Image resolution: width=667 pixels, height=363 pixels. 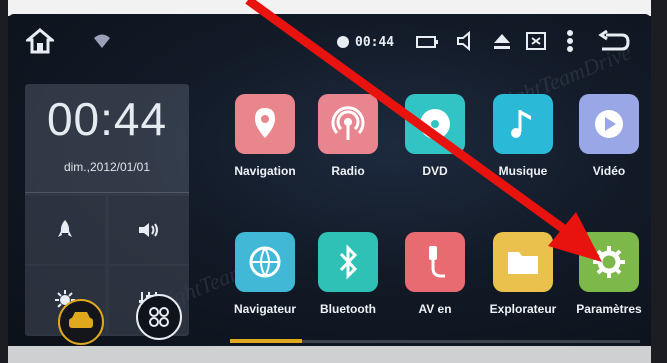 I want to click on status-time: 00:44, so click(x=375, y=42).